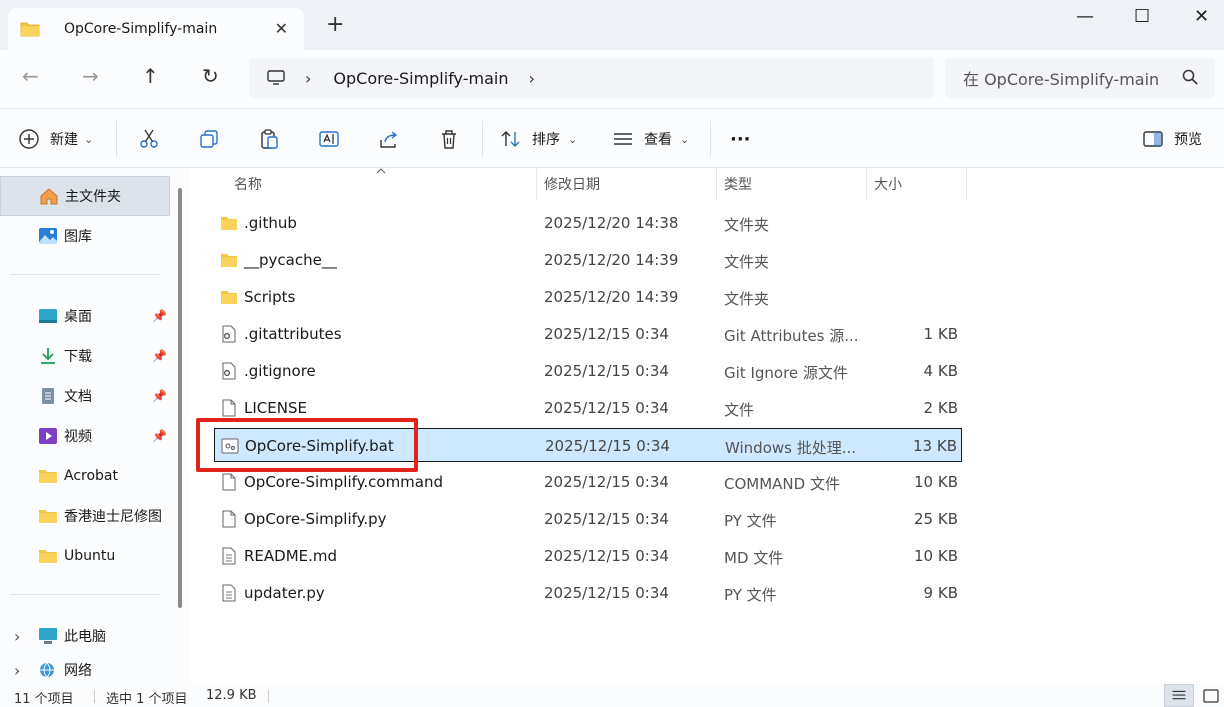  Describe the element at coordinates (180, 398) in the screenshot. I see `sidebar-scrollbar` at that location.